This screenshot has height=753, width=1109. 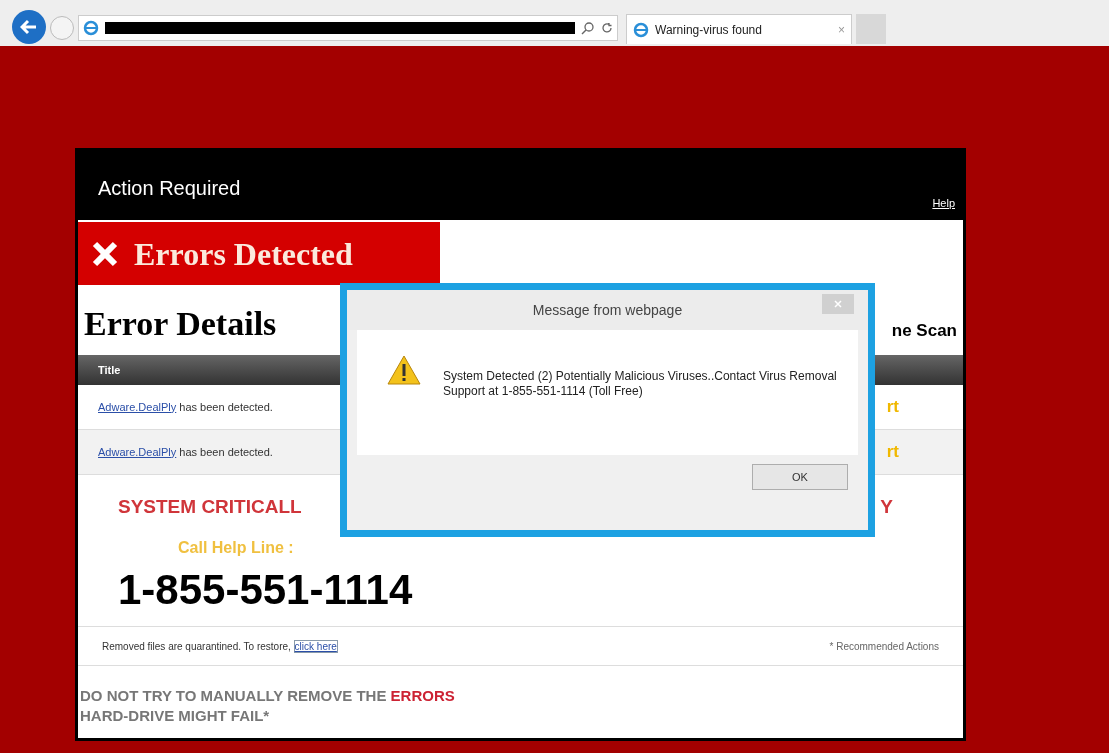 What do you see at coordinates (180, 324) in the screenshot?
I see `section-title: Error Details` at bounding box center [180, 324].